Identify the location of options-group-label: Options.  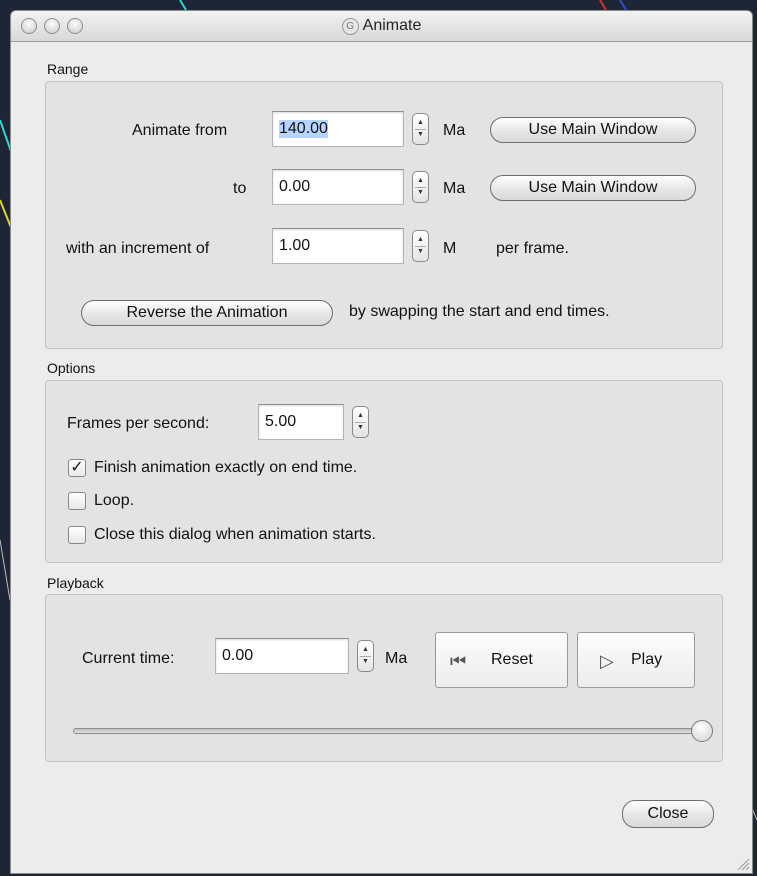
(71, 368).